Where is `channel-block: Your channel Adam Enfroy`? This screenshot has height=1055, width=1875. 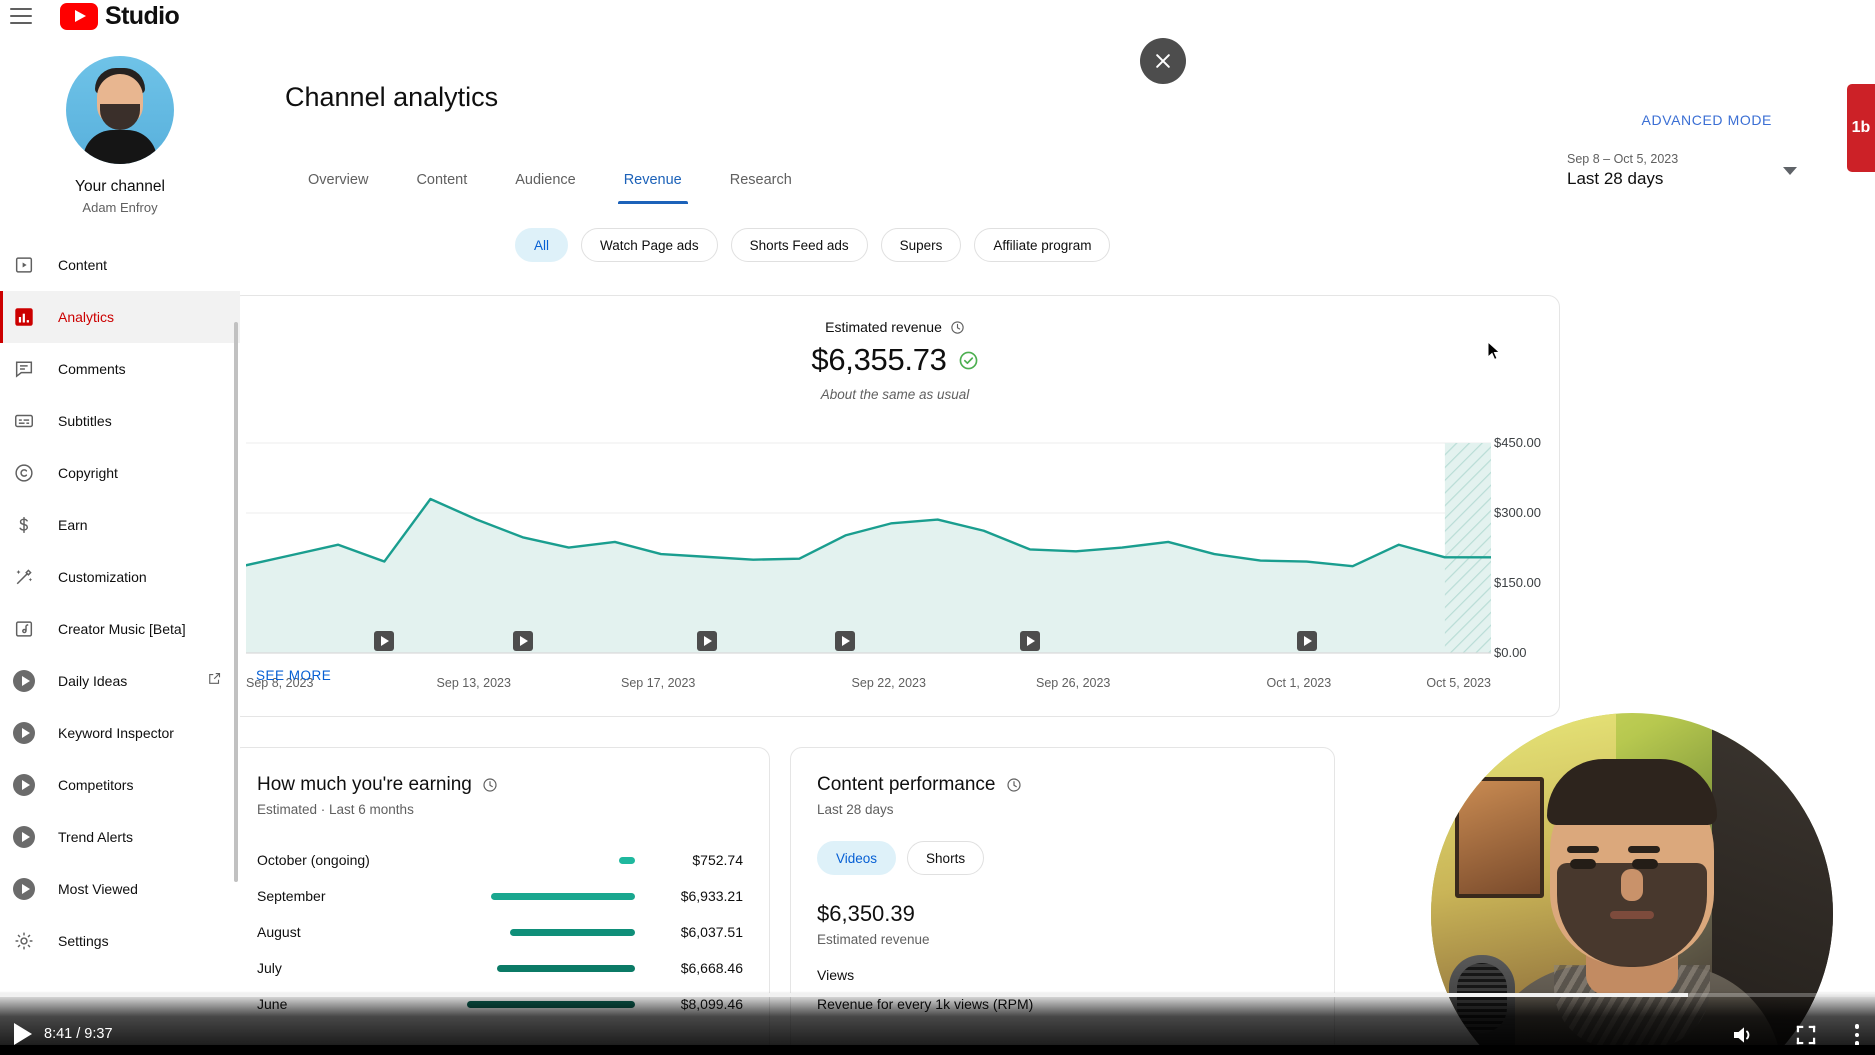 channel-block: Your channel Adam Enfroy is located at coordinates (120, 128).